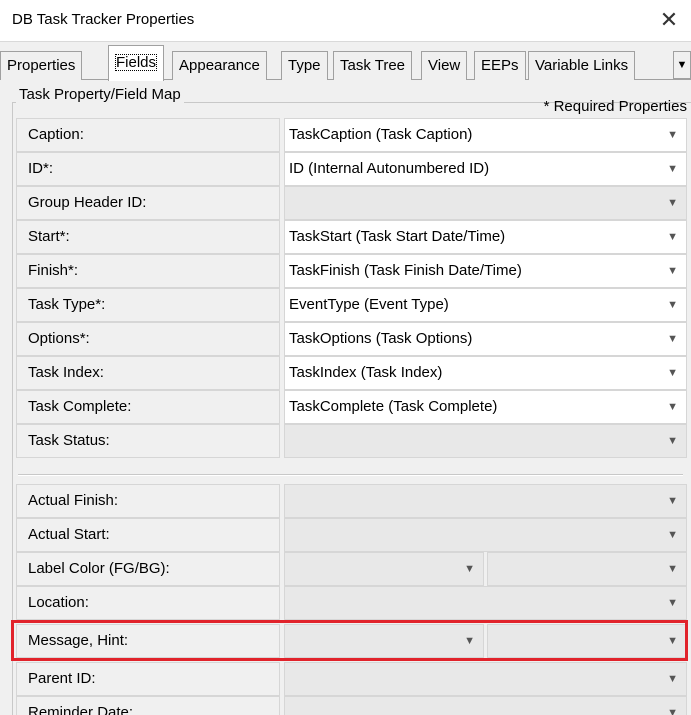 This screenshot has height=715, width=691. I want to click on tab-label: Task Tree, so click(373, 65).